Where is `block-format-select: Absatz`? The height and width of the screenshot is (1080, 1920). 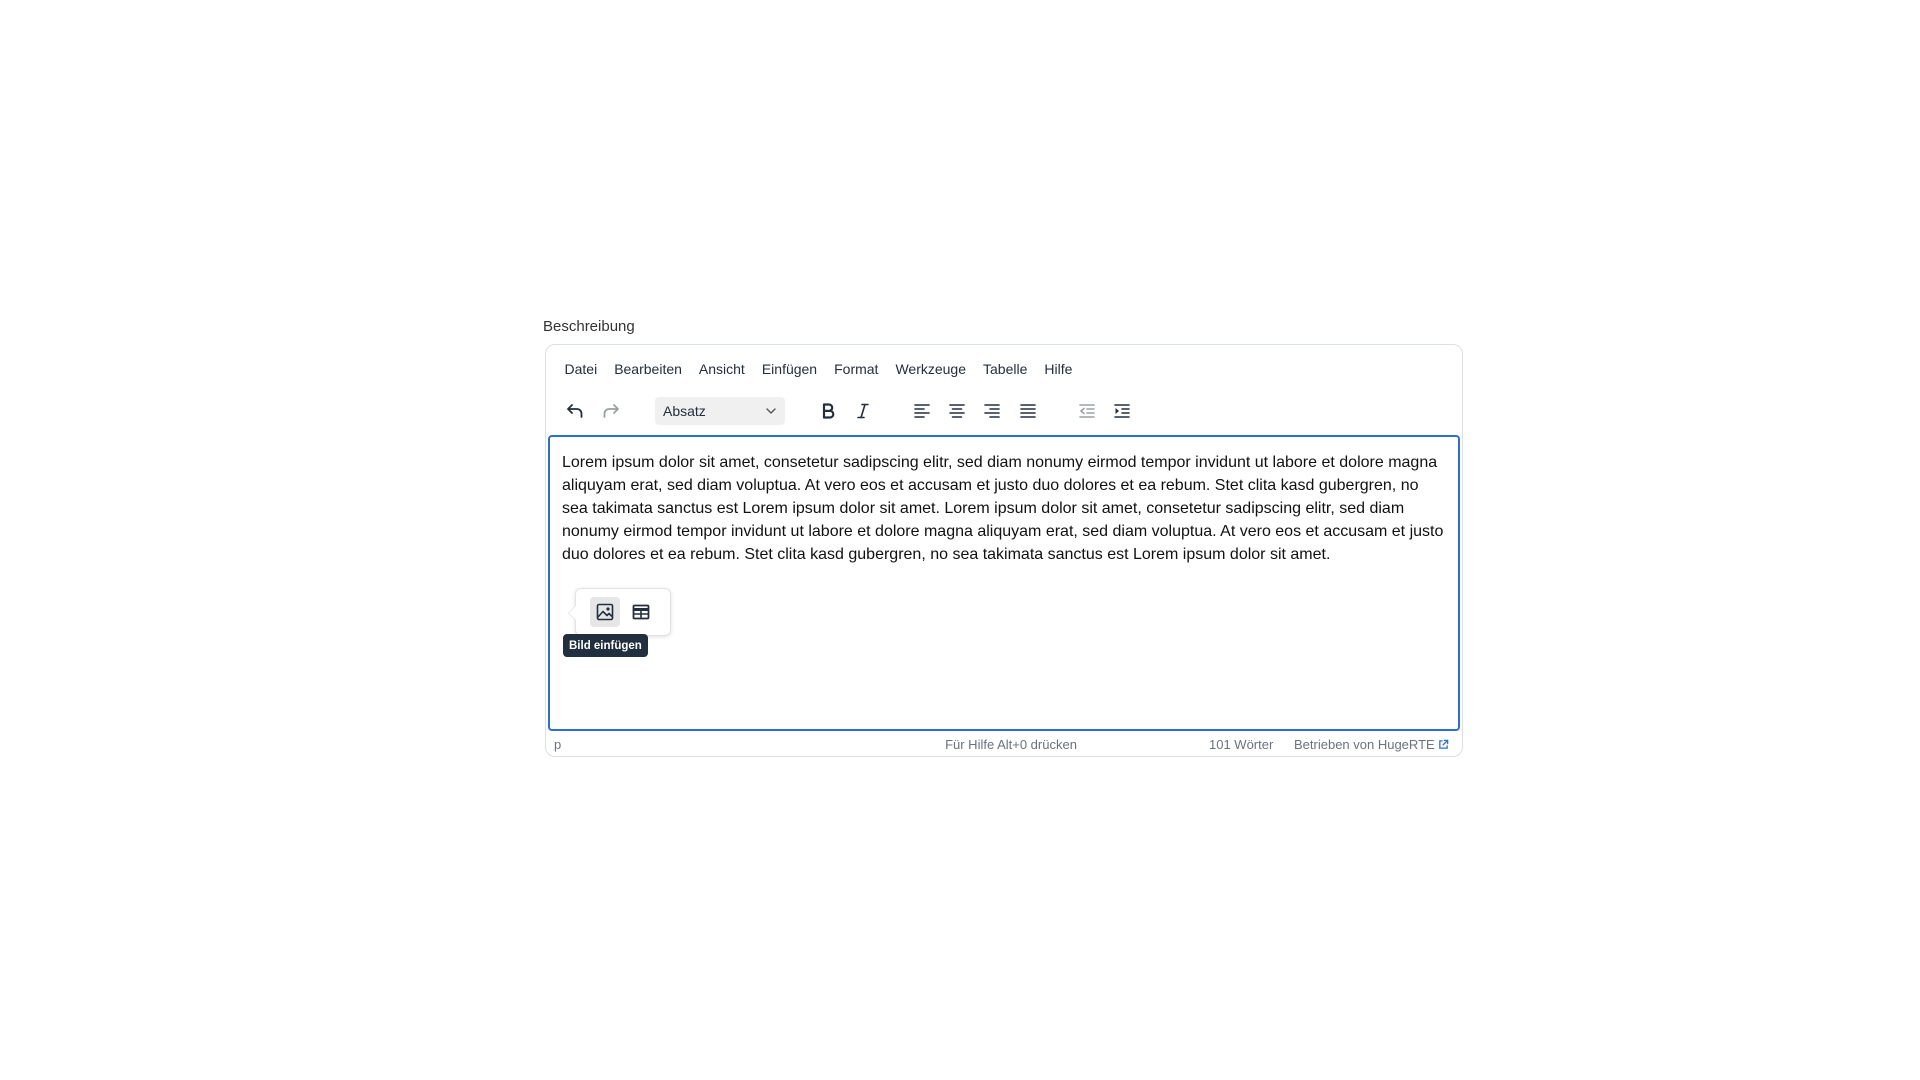 block-format-select: Absatz is located at coordinates (720, 411).